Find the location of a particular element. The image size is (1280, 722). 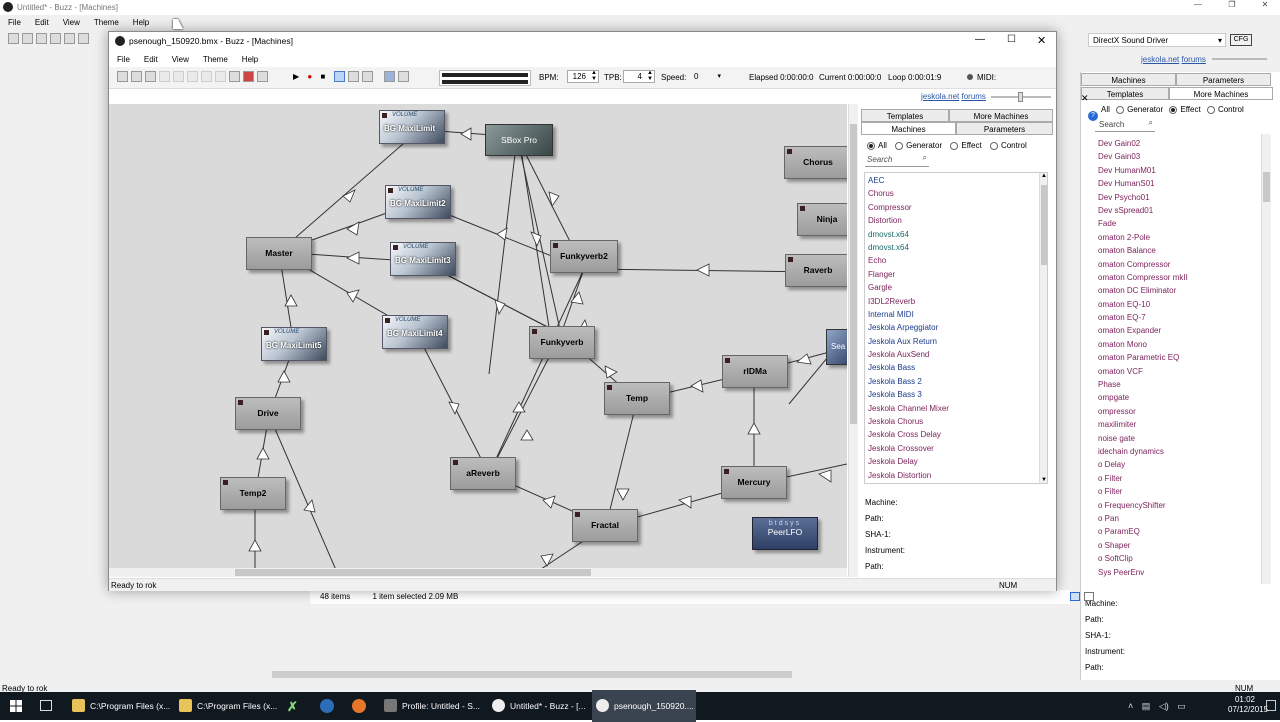

bg-close-button: ✕ is located at coordinates (1265, 7).